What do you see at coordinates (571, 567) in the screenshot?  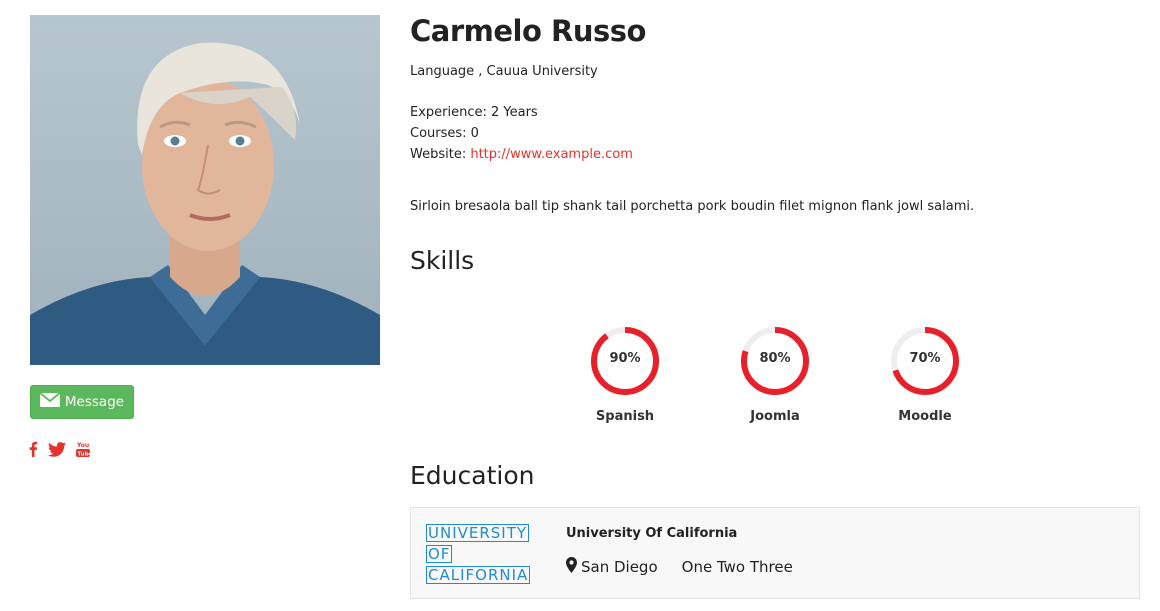 I see `map-marker-icon` at bounding box center [571, 567].